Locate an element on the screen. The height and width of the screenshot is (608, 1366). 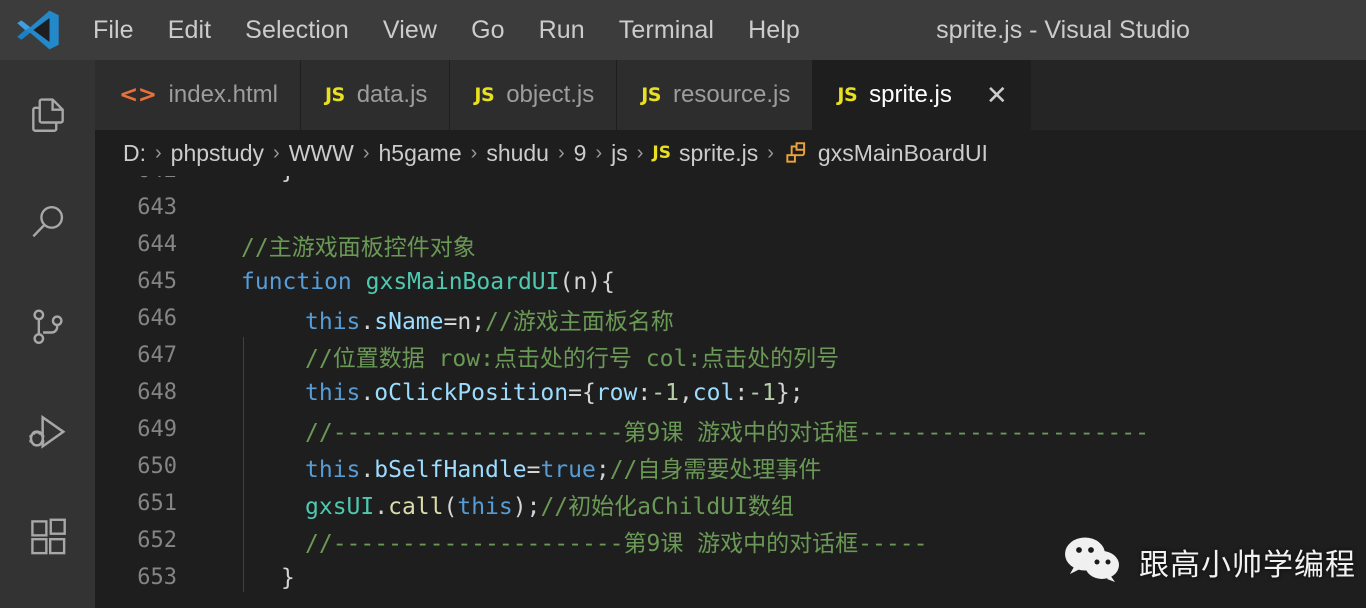
code-line: 647 //位置数据 row:点击处的行号 col:点击处的列号 is located at coordinates (730, 355).